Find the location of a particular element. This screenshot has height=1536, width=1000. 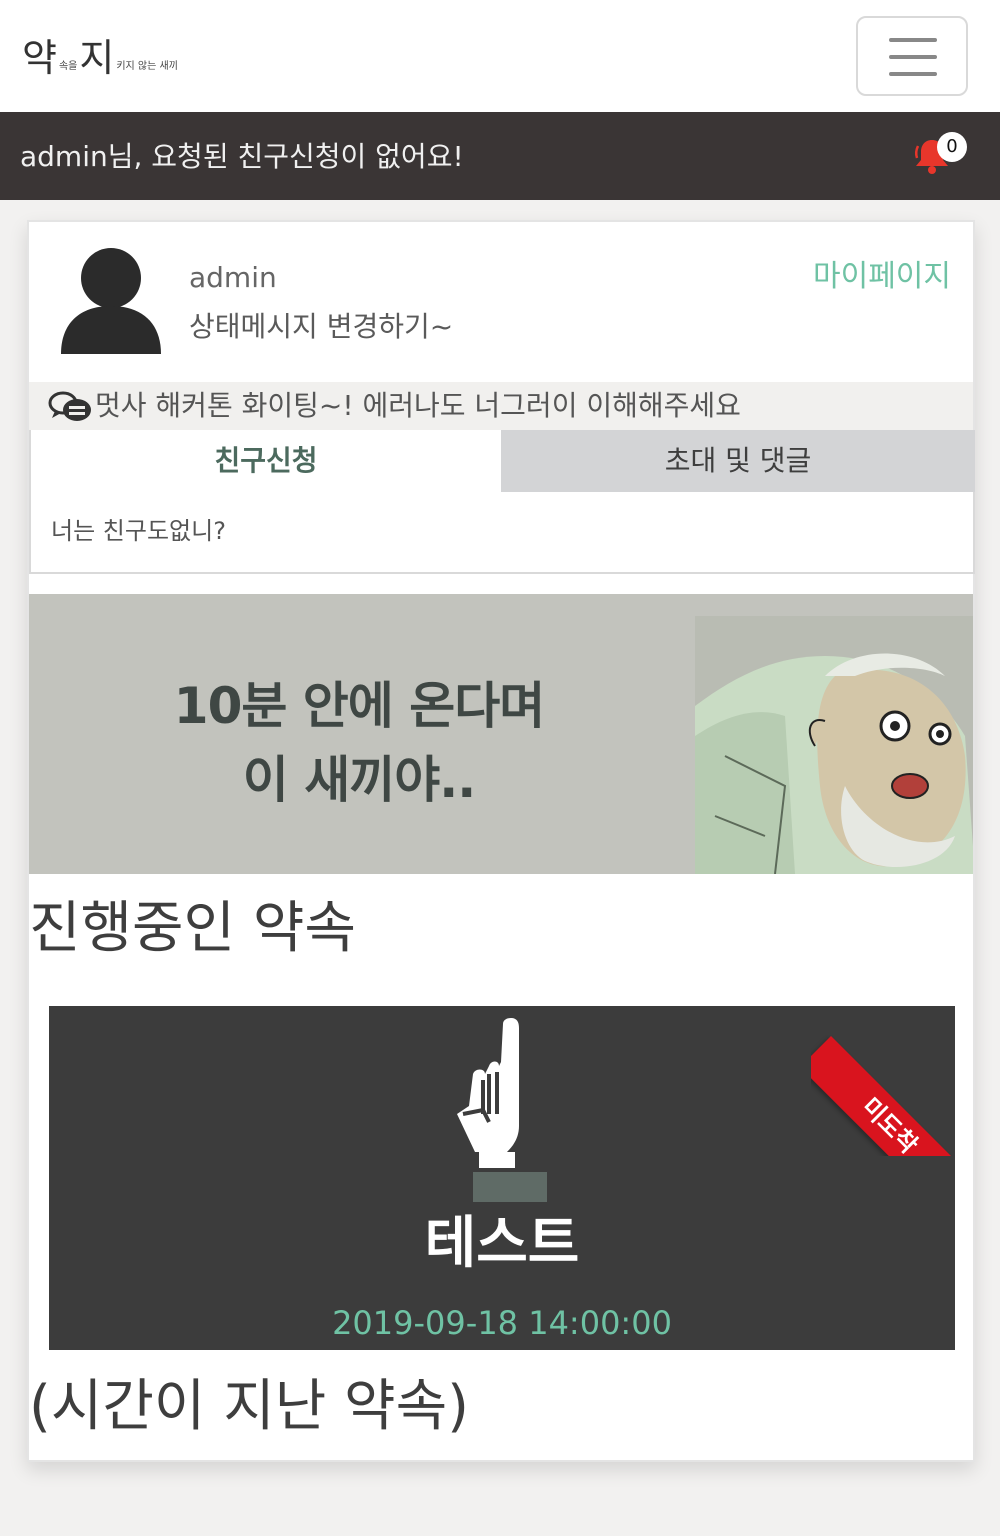

tab-invites-comments: 초대 및 댓글 is located at coordinates (738, 461).